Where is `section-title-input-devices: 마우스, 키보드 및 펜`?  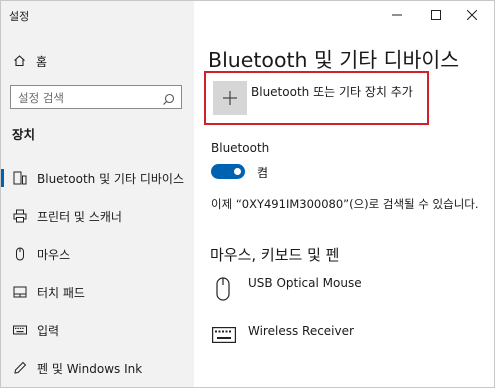 section-title-input-devices: 마우스, 키보드 및 펜 is located at coordinates (275, 255).